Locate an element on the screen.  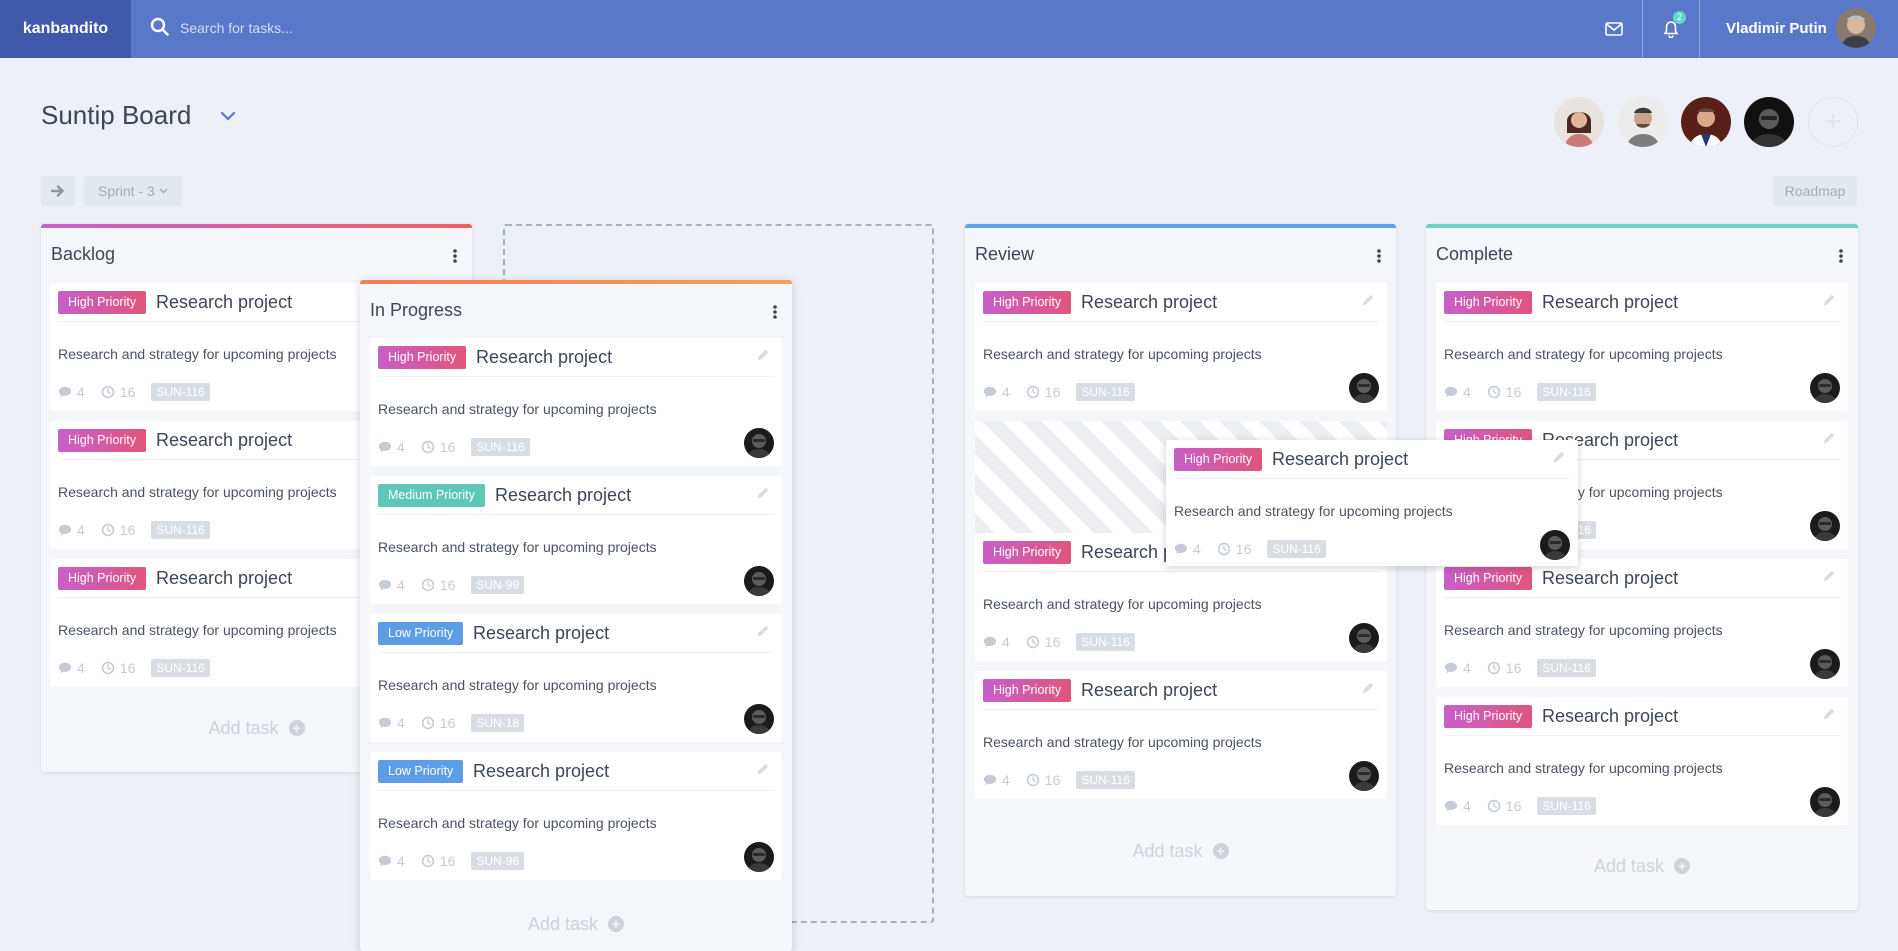
add-member-button: + is located at coordinates (1833, 122).